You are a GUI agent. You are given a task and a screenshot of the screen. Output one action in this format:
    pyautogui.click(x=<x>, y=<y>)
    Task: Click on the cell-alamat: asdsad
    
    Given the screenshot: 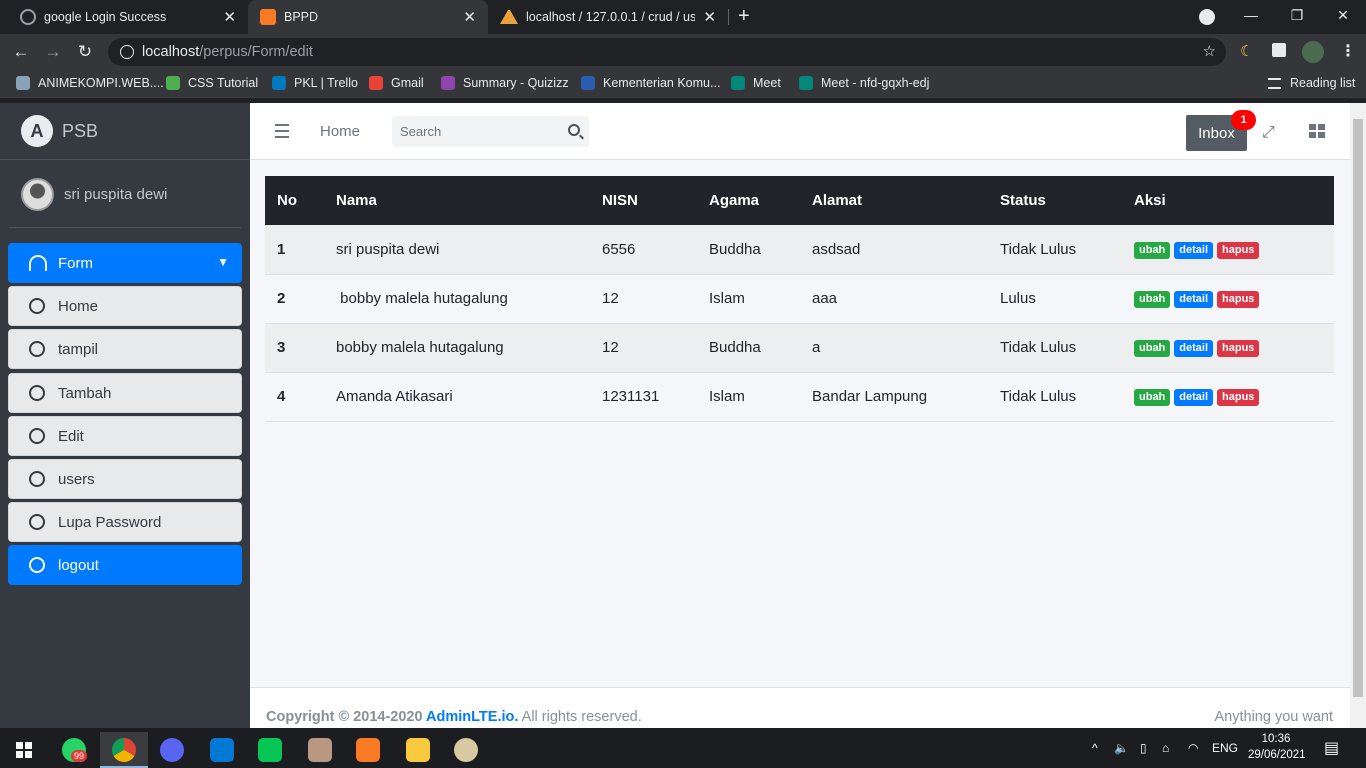 What is the action you would take?
    pyautogui.click(x=836, y=249)
    